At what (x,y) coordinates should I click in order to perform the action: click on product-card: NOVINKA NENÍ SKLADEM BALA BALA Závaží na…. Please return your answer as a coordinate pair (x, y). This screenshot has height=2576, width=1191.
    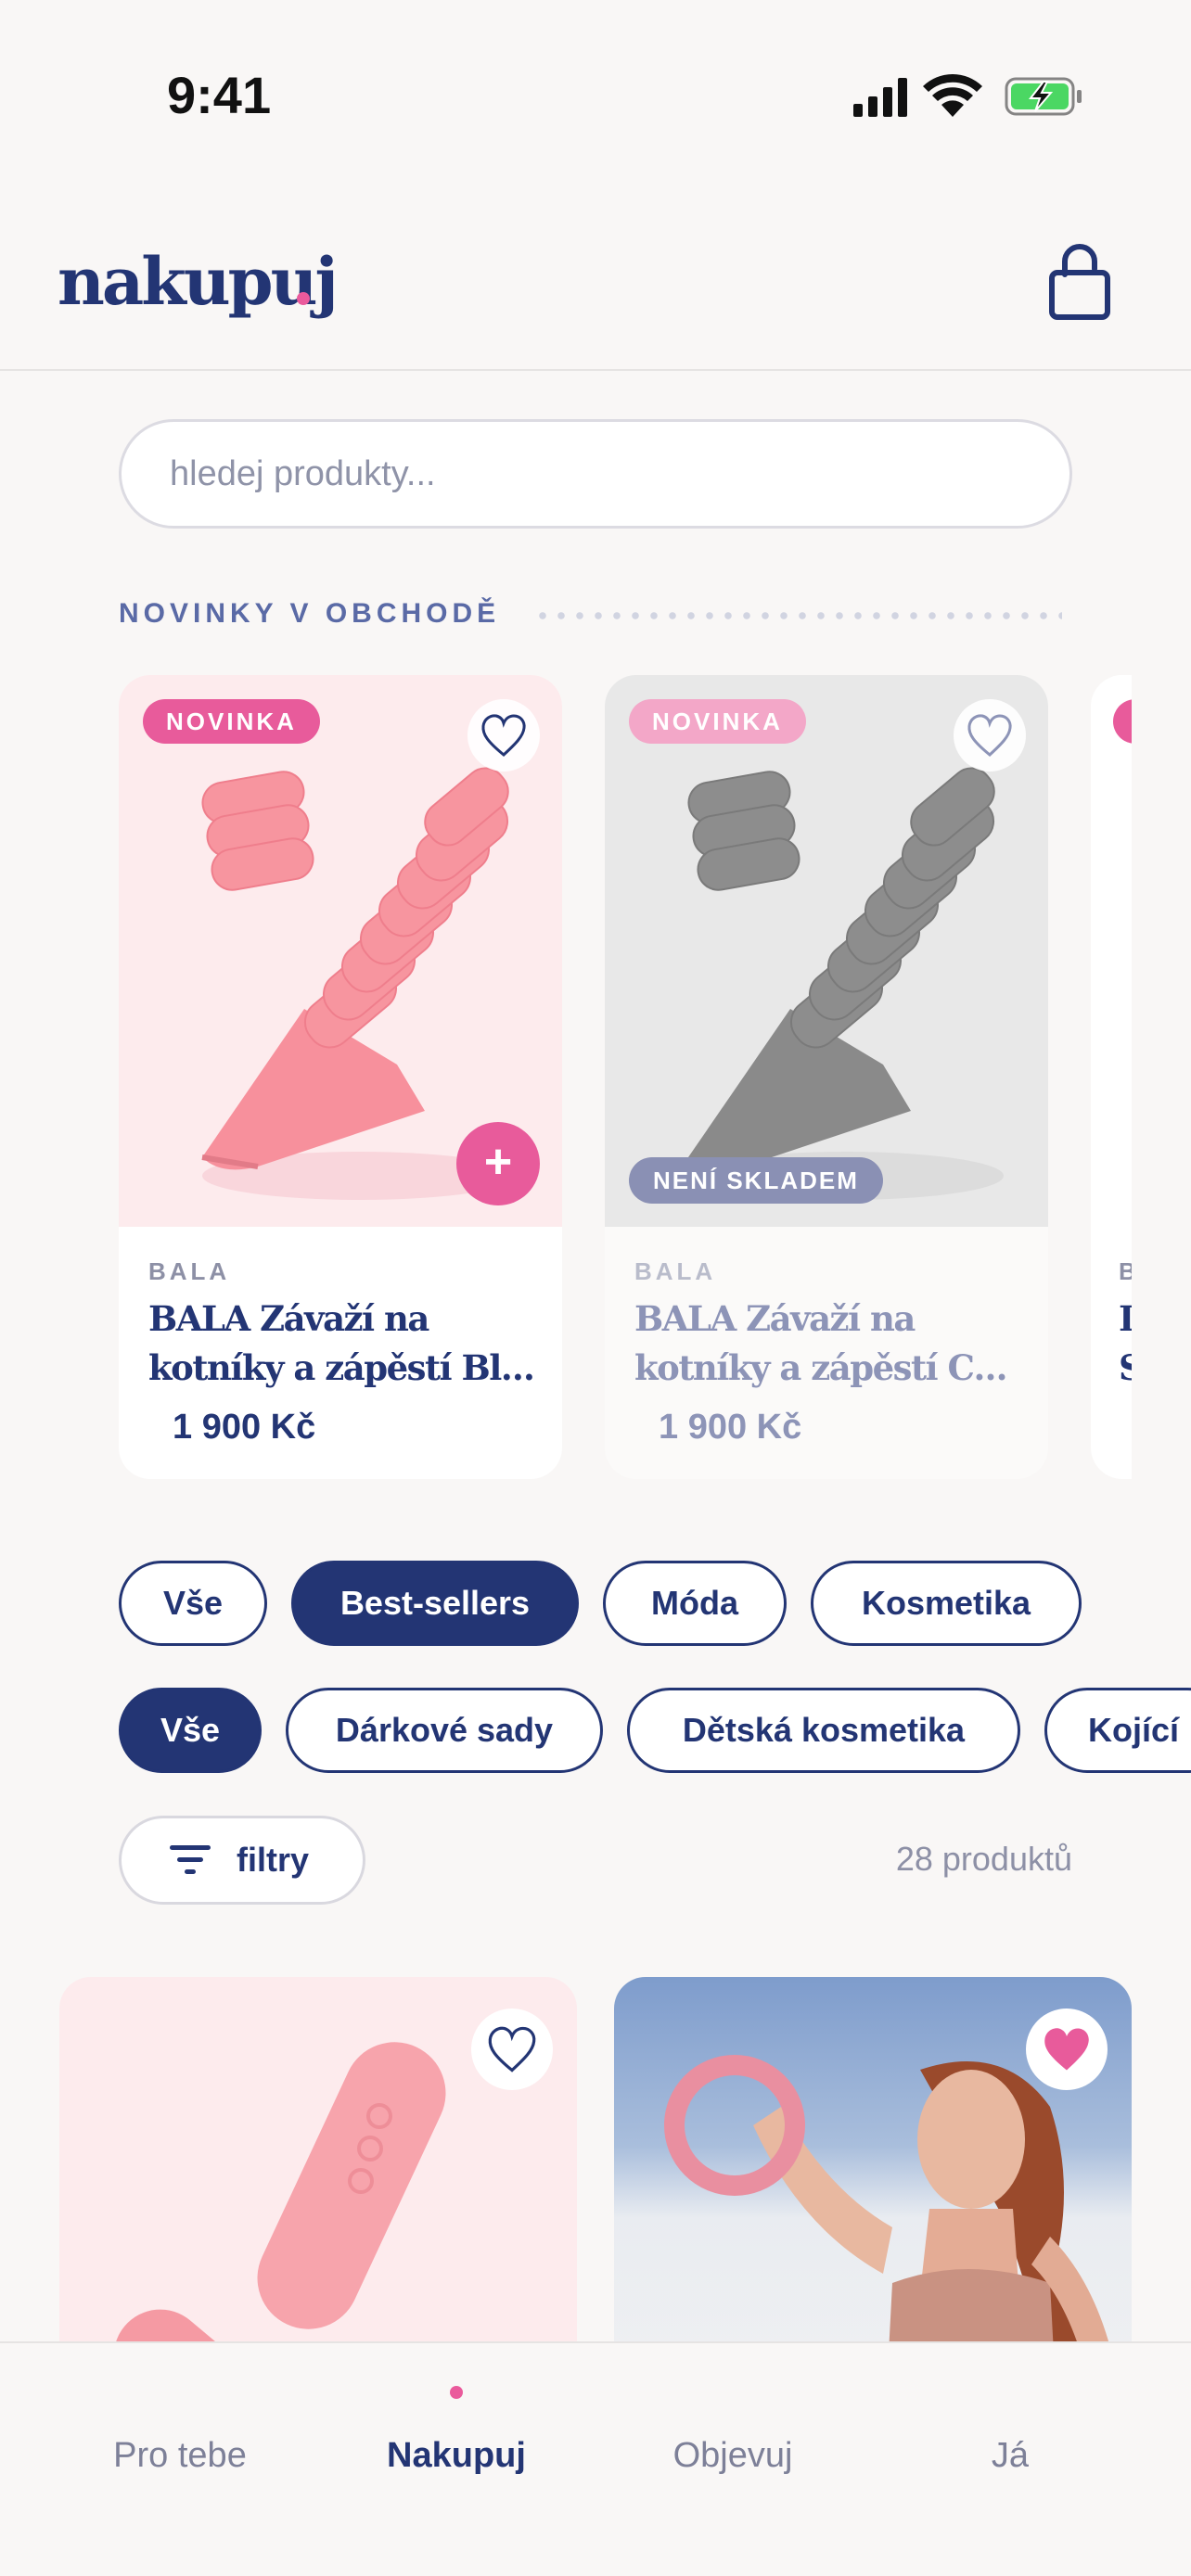
    Looking at the image, I should click on (827, 1077).